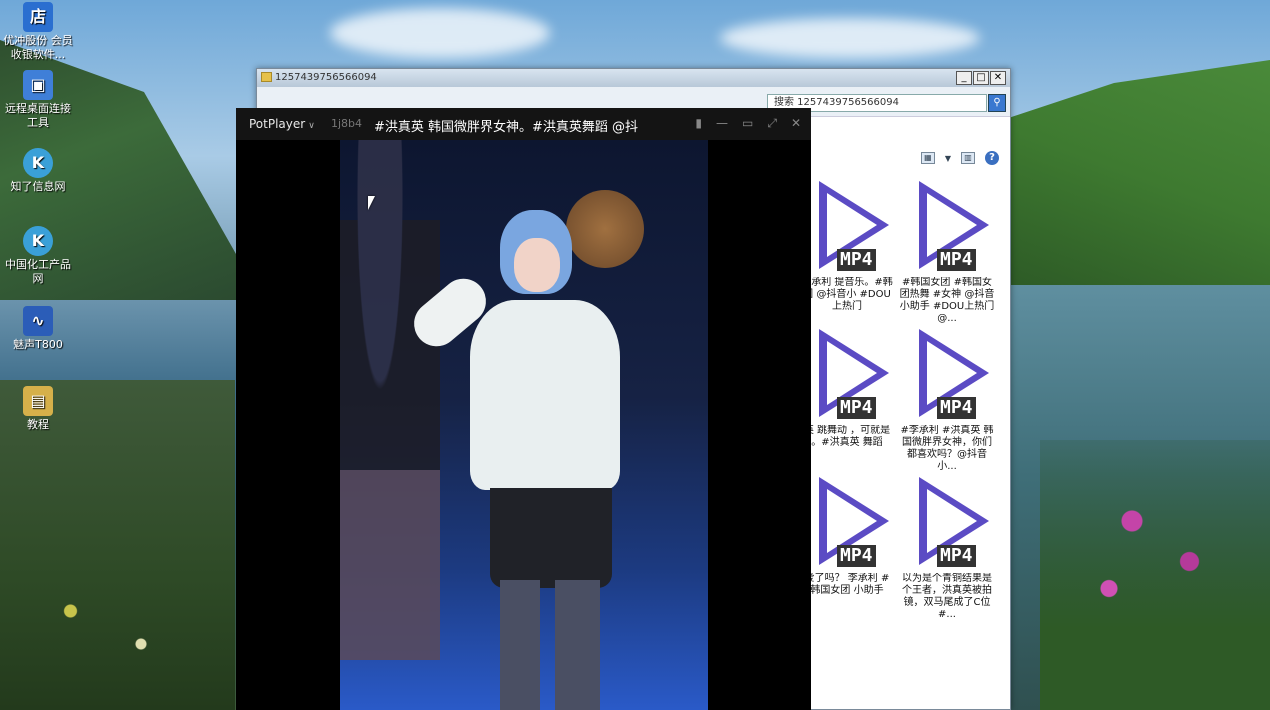  What do you see at coordinates (909, 158) in the screenshot?
I see `explorer-toolbar: ▦ ▼ ▥ ?` at bounding box center [909, 158].